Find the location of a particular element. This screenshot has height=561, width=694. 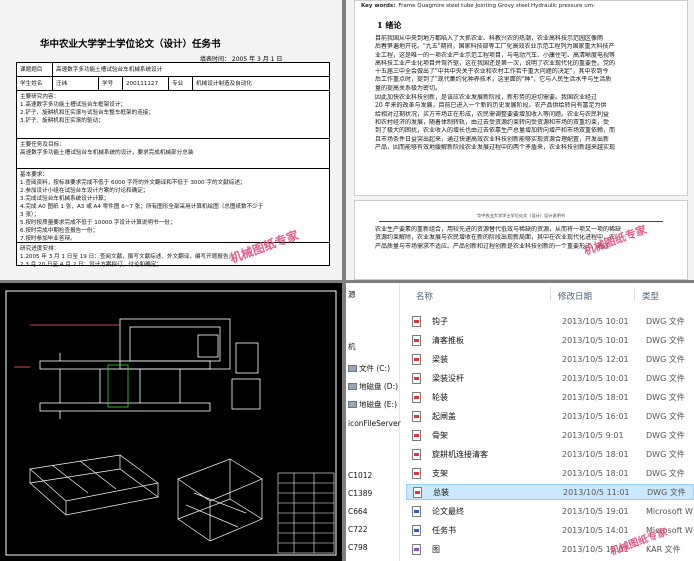

nav-item-c1389: C1389 is located at coordinates (360, 493).